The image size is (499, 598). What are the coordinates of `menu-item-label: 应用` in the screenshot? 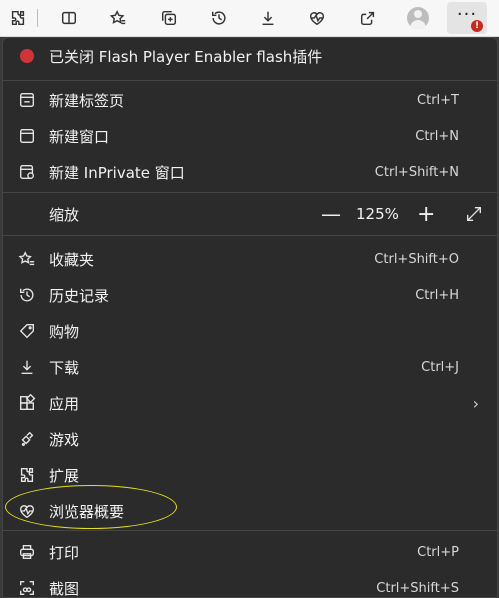 It's located at (64, 403).